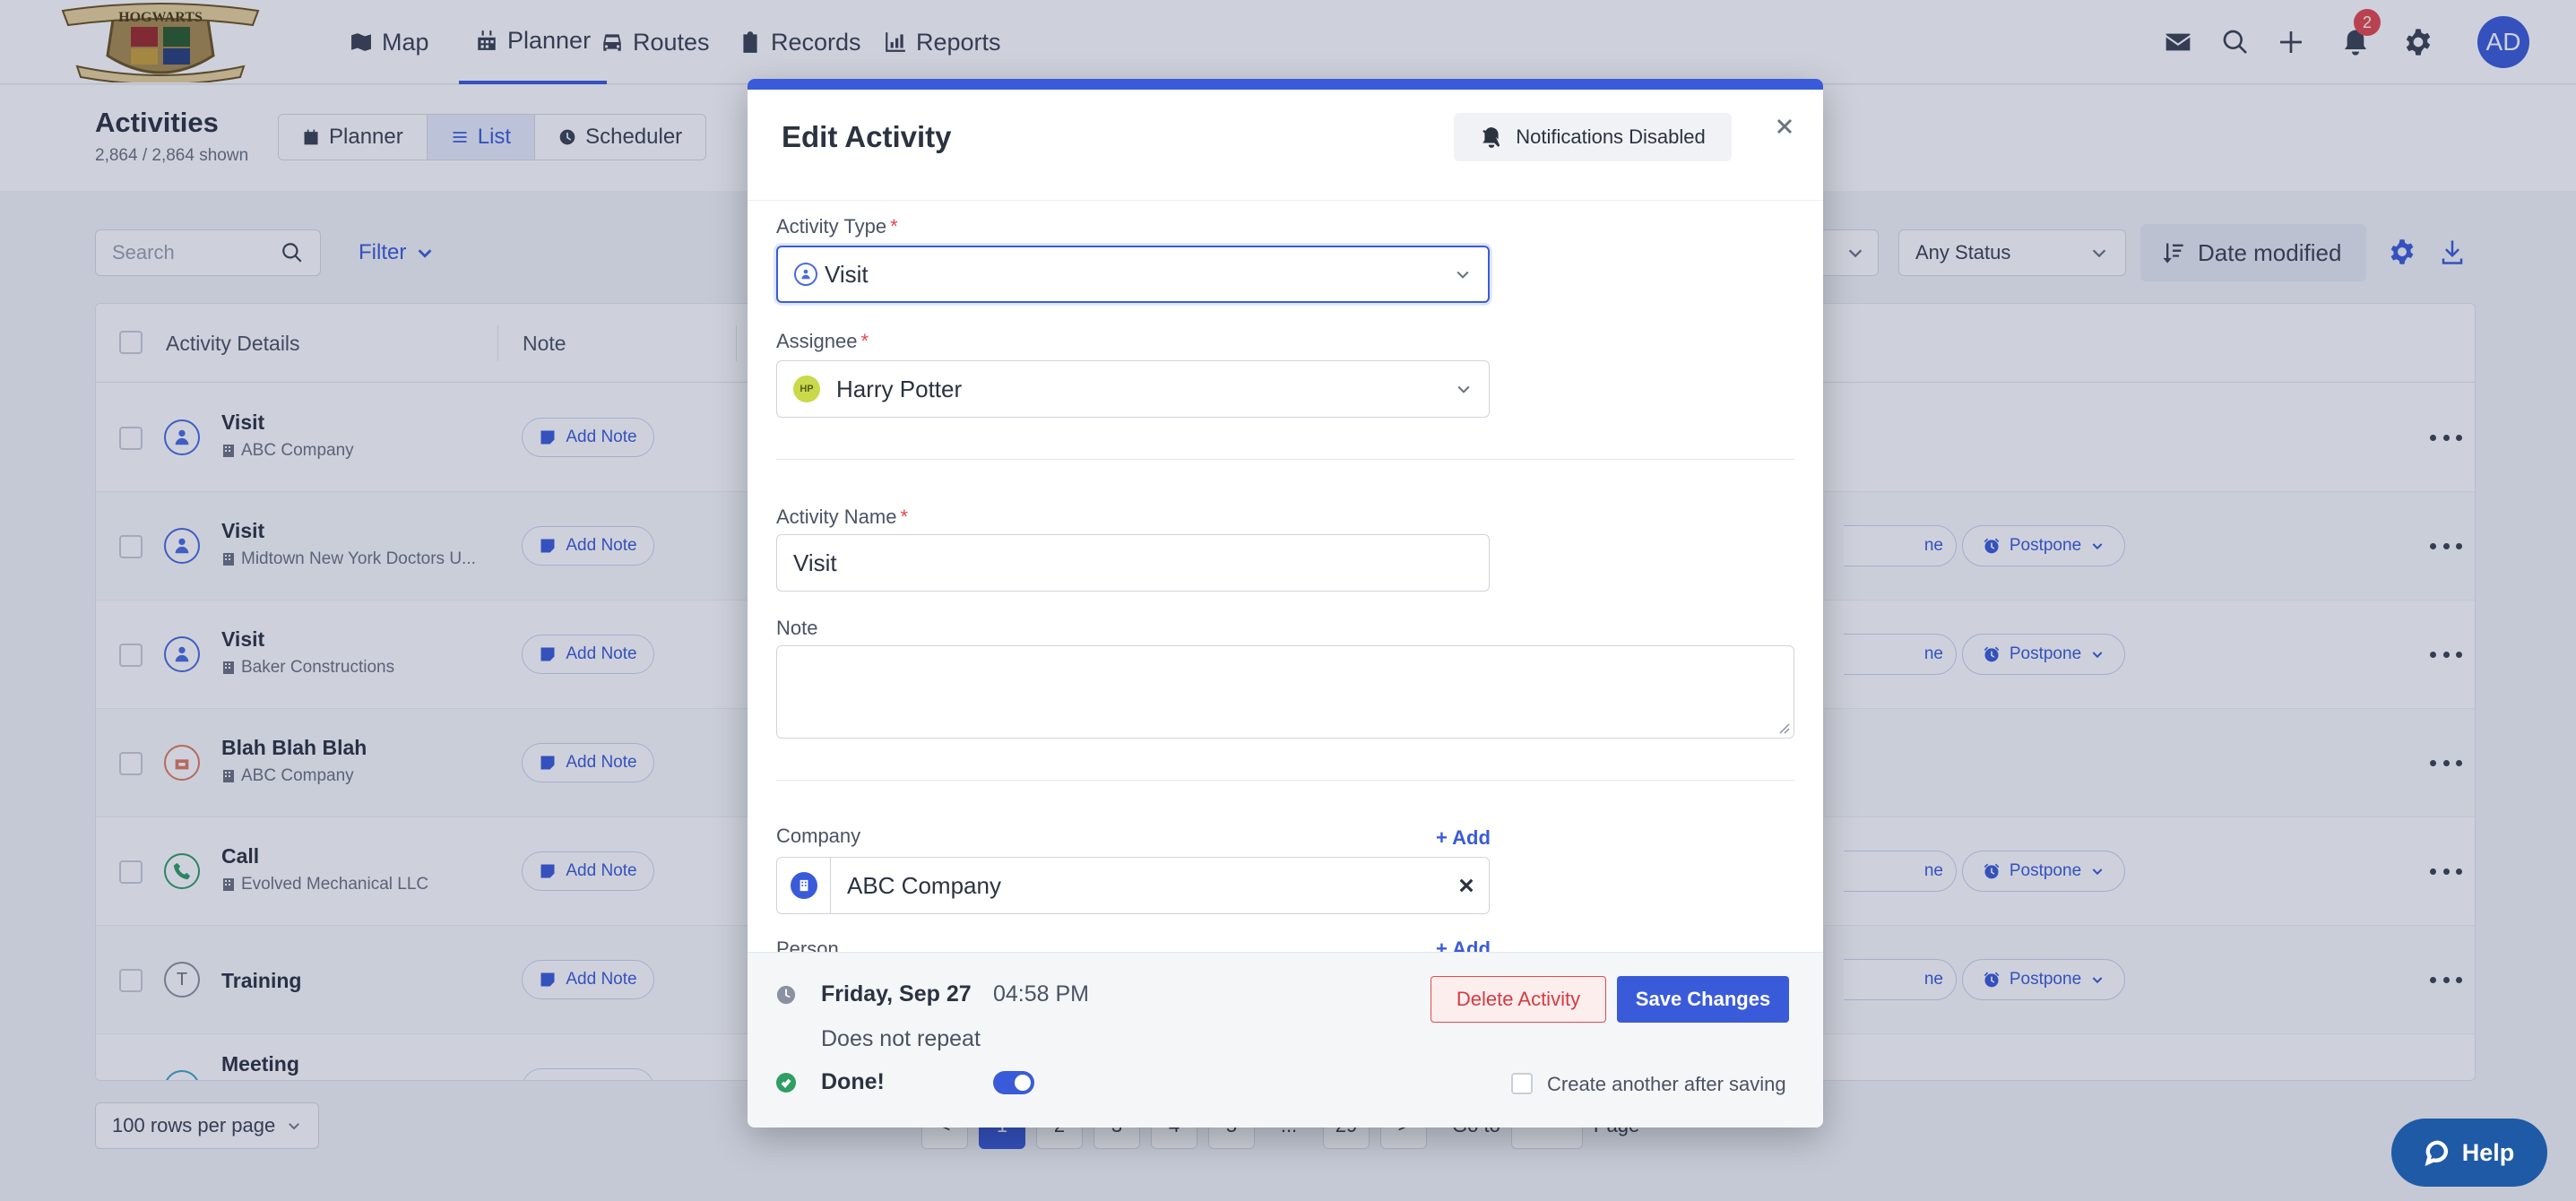 This screenshot has width=2576, height=1201. What do you see at coordinates (1285, 200) in the screenshot?
I see `modal-header-divider` at bounding box center [1285, 200].